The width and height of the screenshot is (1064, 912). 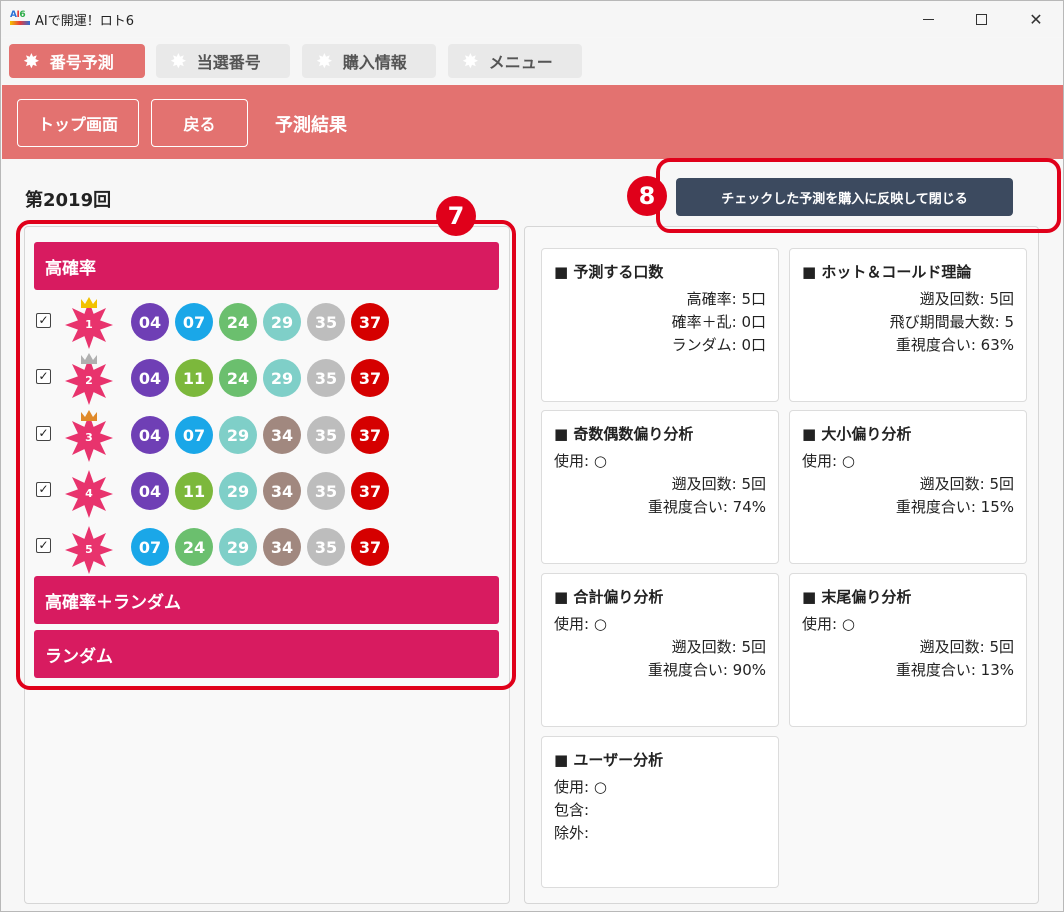 What do you see at coordinates (706, 670) in the screenshot?
I see `card-value: 重視度合い: 90%` at bounding box center [706, 670].